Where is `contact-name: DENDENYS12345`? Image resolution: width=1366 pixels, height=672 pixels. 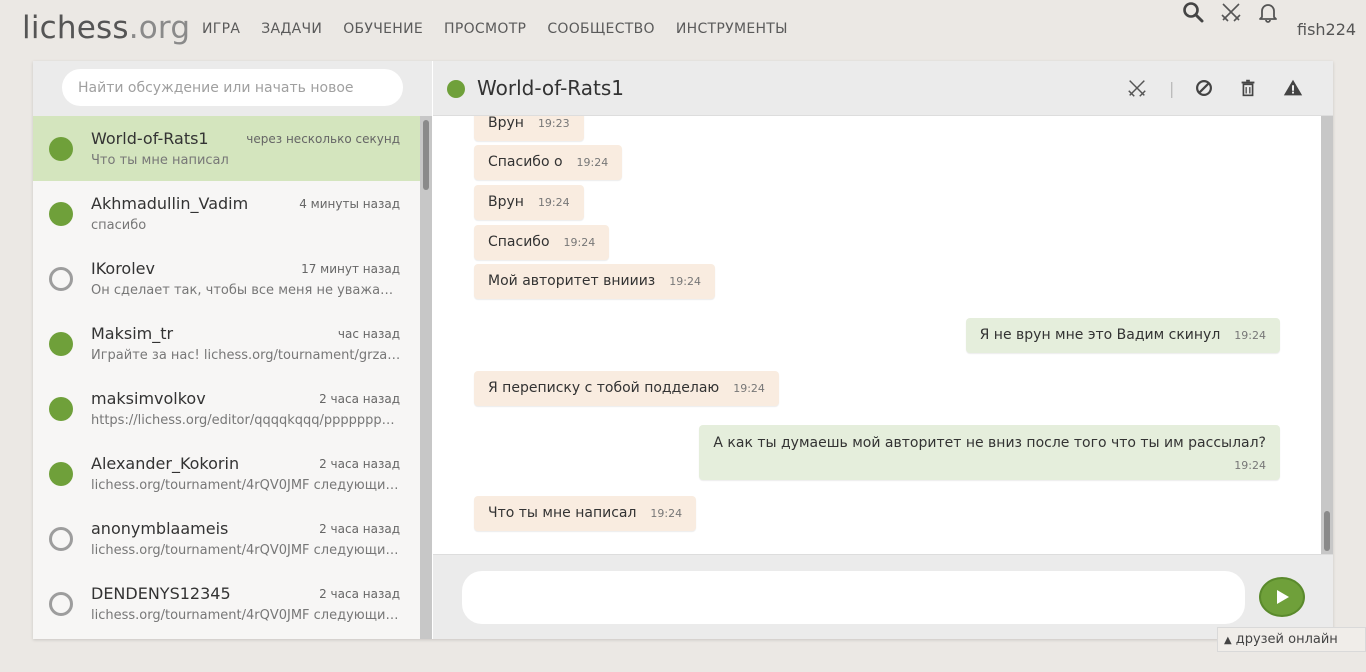 contact-name: DENDENYS12345 is located at coordinates (161, 593).